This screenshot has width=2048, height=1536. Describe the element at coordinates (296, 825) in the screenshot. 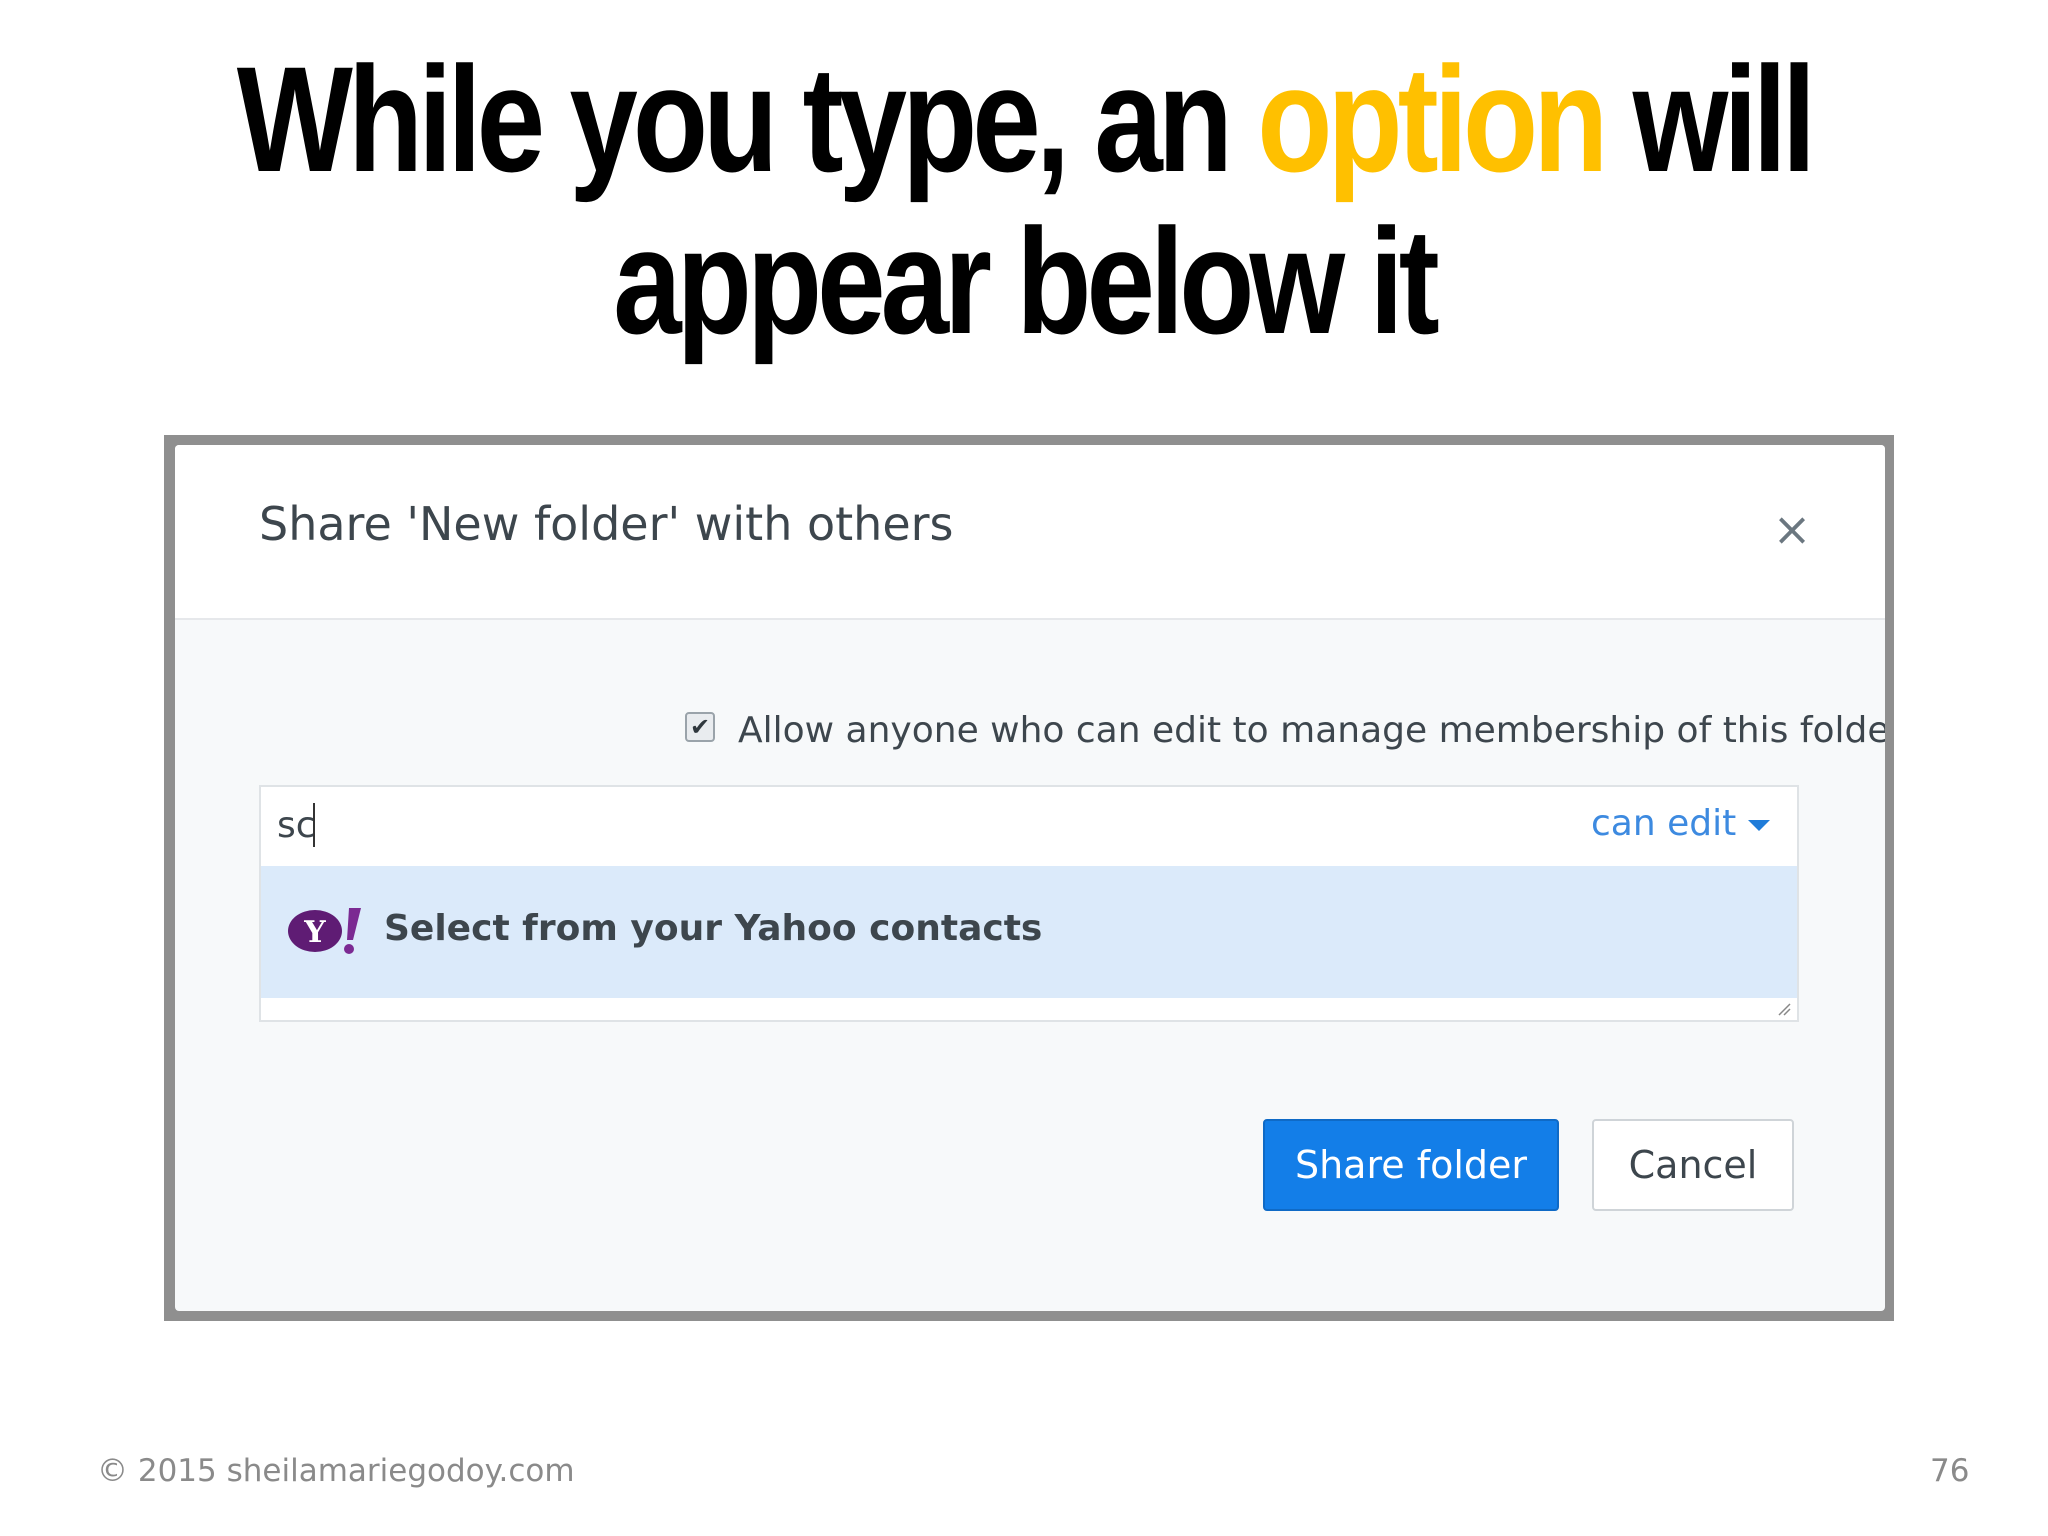

I see `recipient-input-value: sc` at that location.